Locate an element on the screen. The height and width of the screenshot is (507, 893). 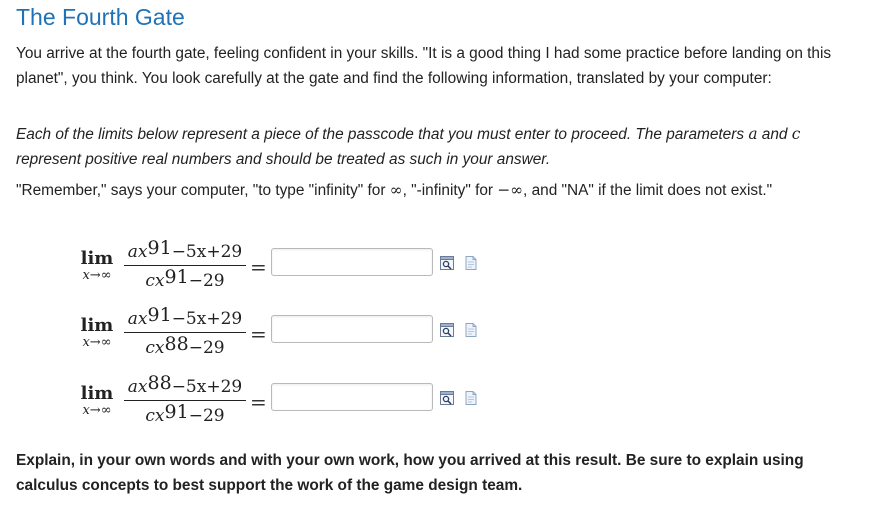
denominator-exponent: 88 is located at coordinates (176, 344).